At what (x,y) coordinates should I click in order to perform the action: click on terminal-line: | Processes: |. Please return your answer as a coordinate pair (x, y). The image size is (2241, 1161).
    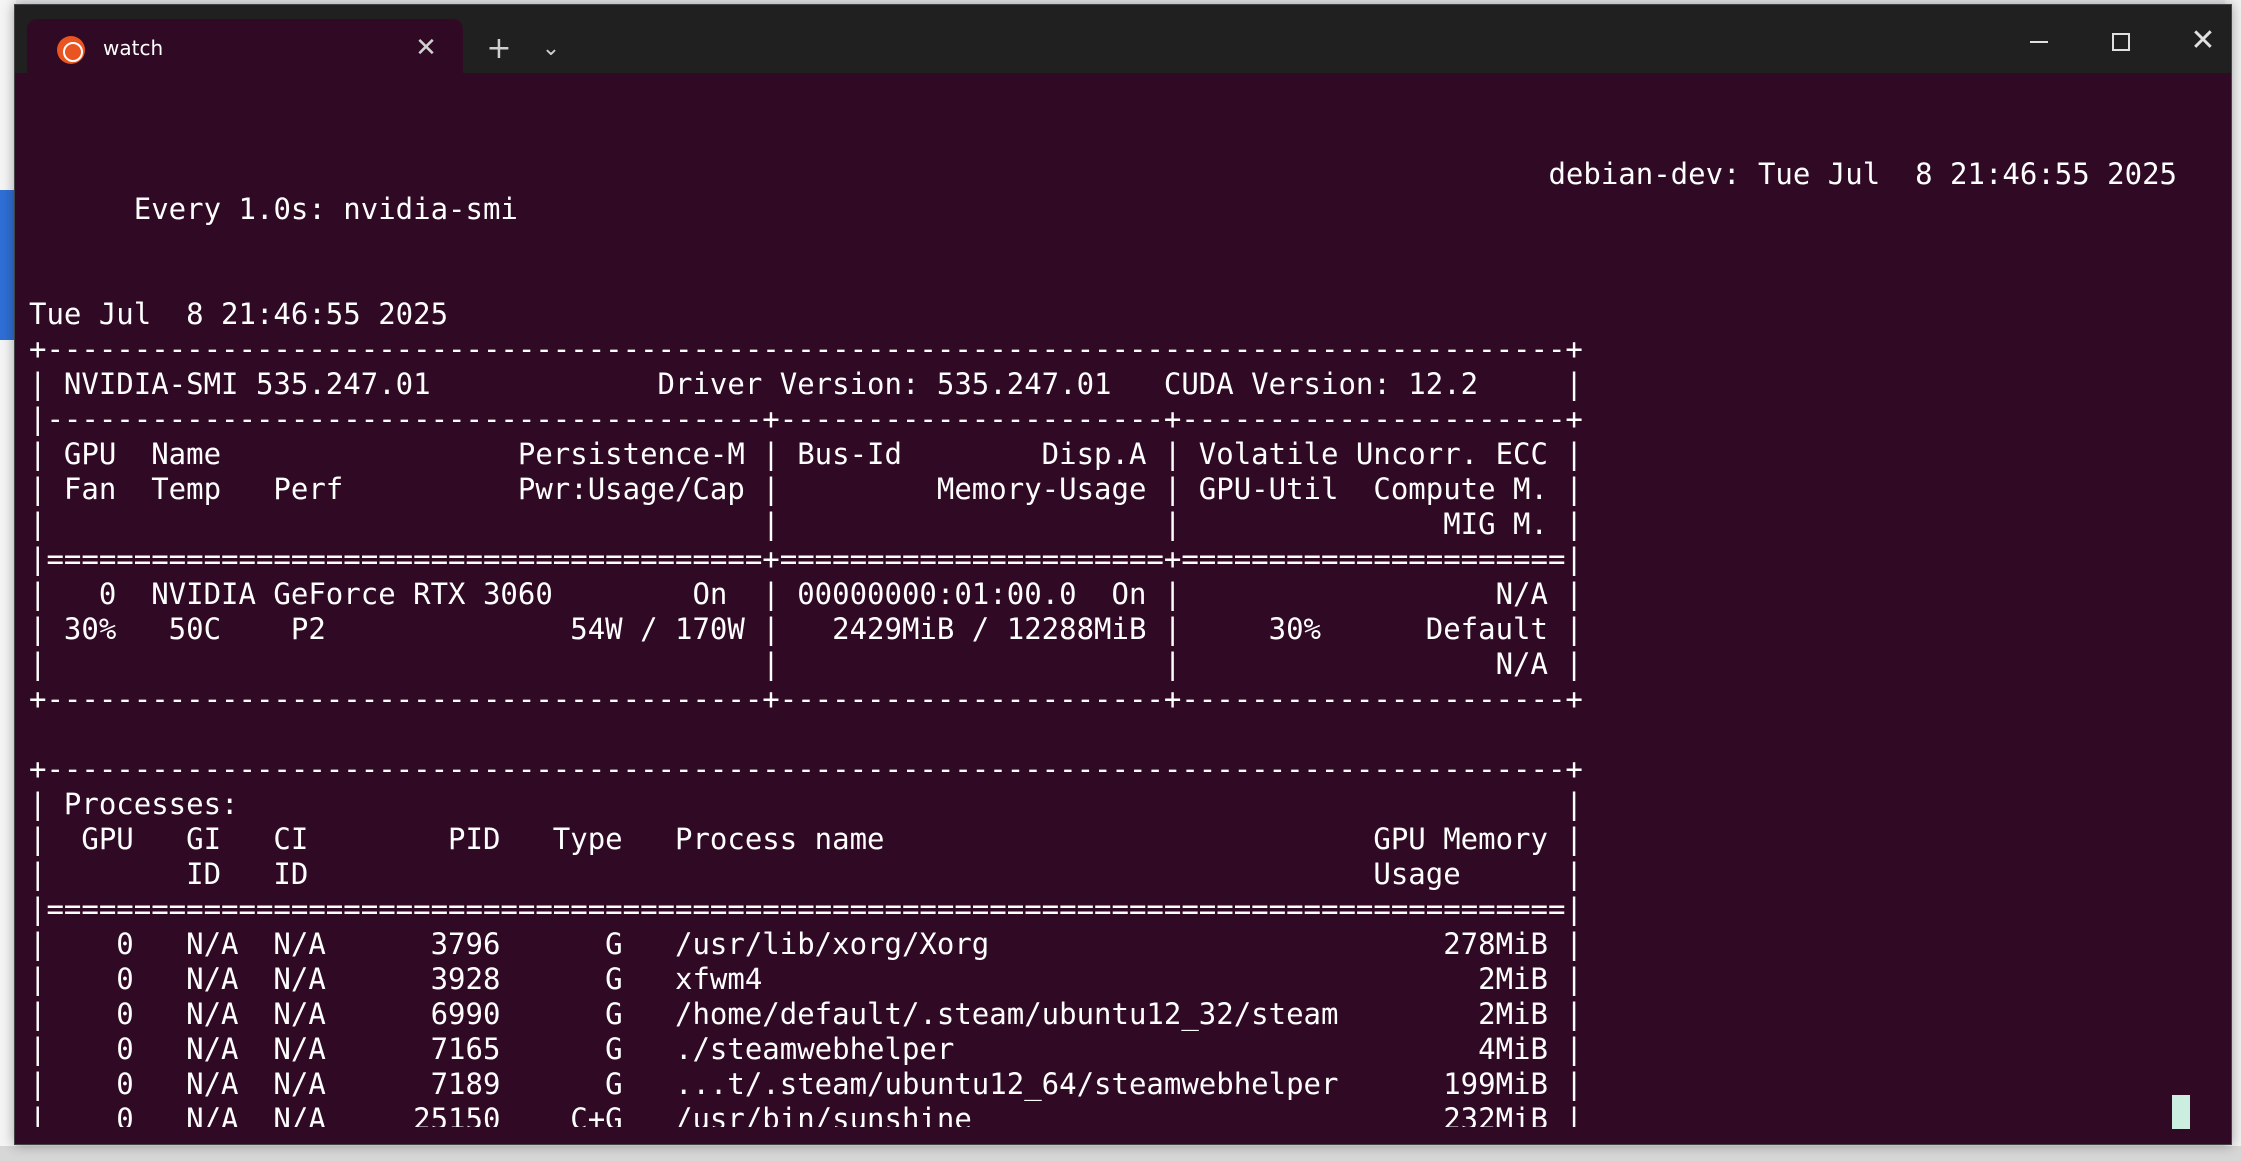
    Looking at the image, I should click on (806, 804).